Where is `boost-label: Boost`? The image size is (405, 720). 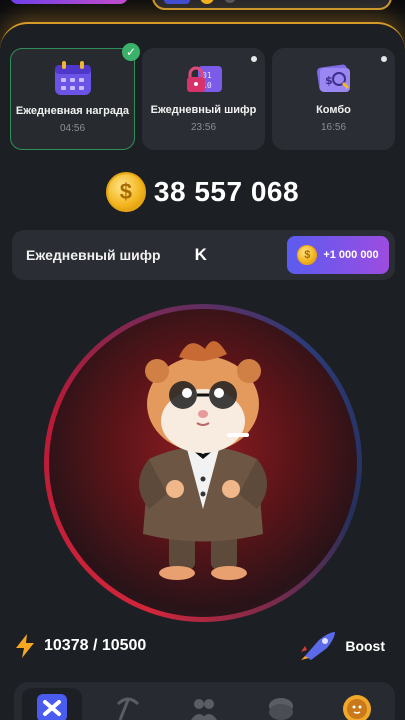
boost-label: Boost is located at coordinates (365, 646).